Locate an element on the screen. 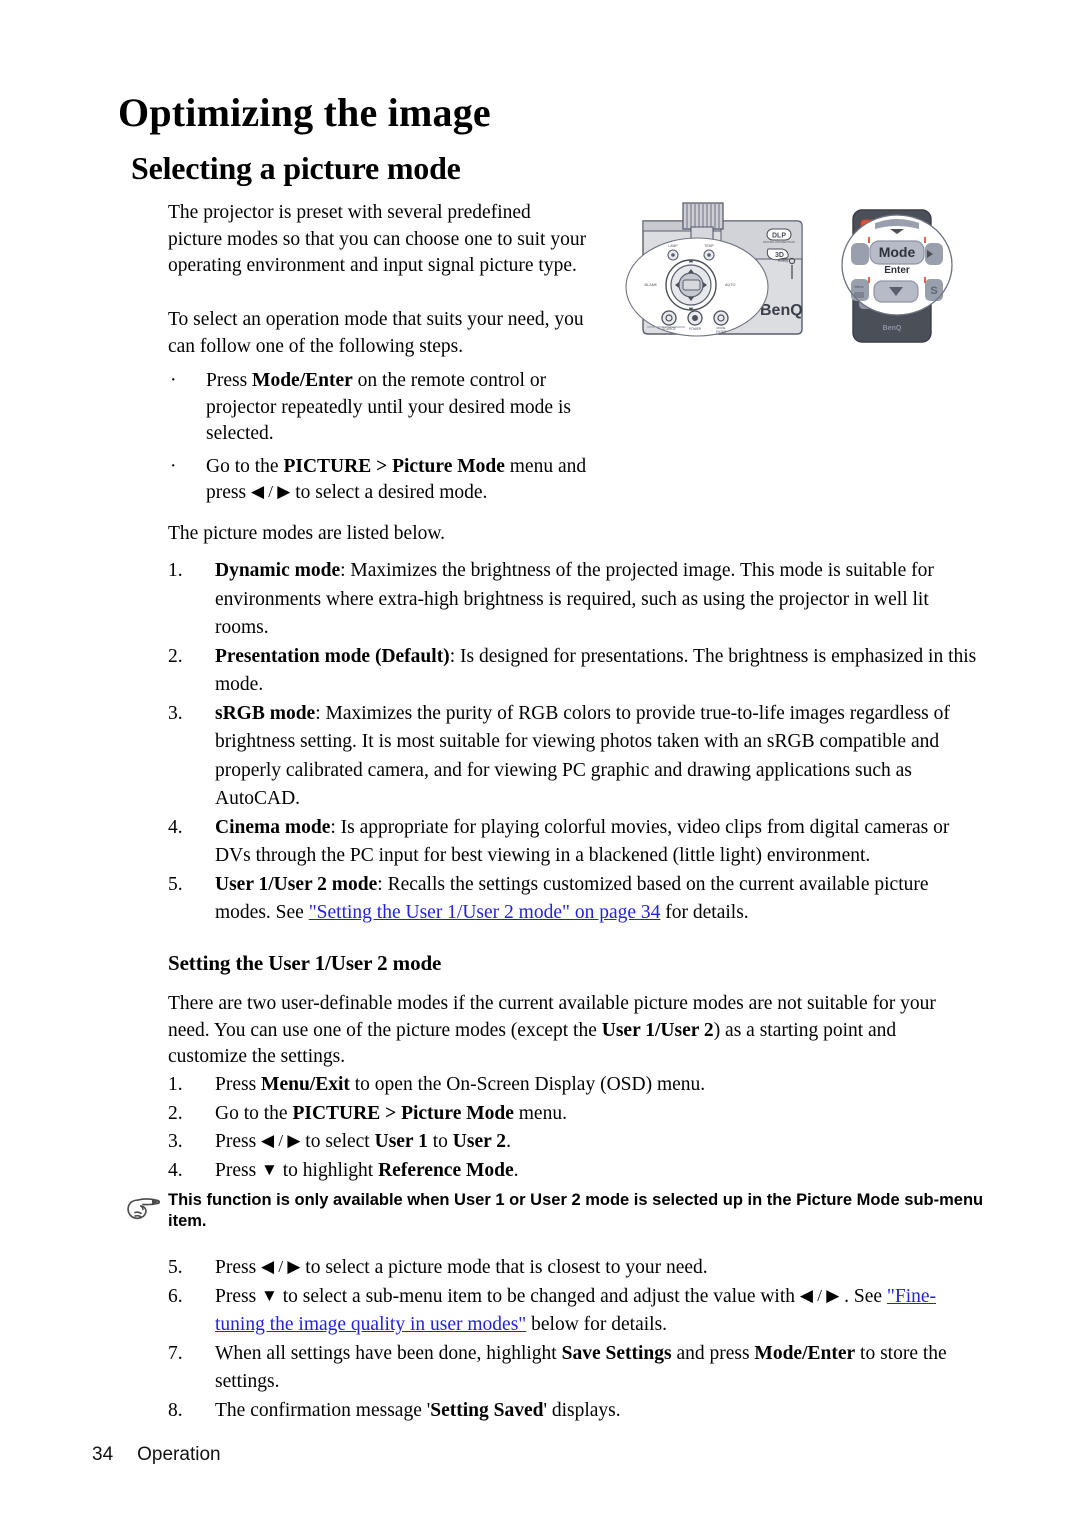 The height and width of the screenshot is (1529, 1080). section-heading: Selecting a picture mode is located at coordinates (296, 168).